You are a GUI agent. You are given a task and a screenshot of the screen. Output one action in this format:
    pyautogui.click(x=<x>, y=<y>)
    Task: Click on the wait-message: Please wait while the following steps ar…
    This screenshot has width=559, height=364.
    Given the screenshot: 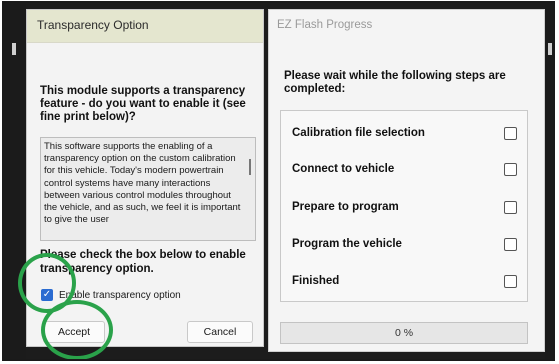 What is the action you would take?
    pyautogui.click(x=395, y=82)
    